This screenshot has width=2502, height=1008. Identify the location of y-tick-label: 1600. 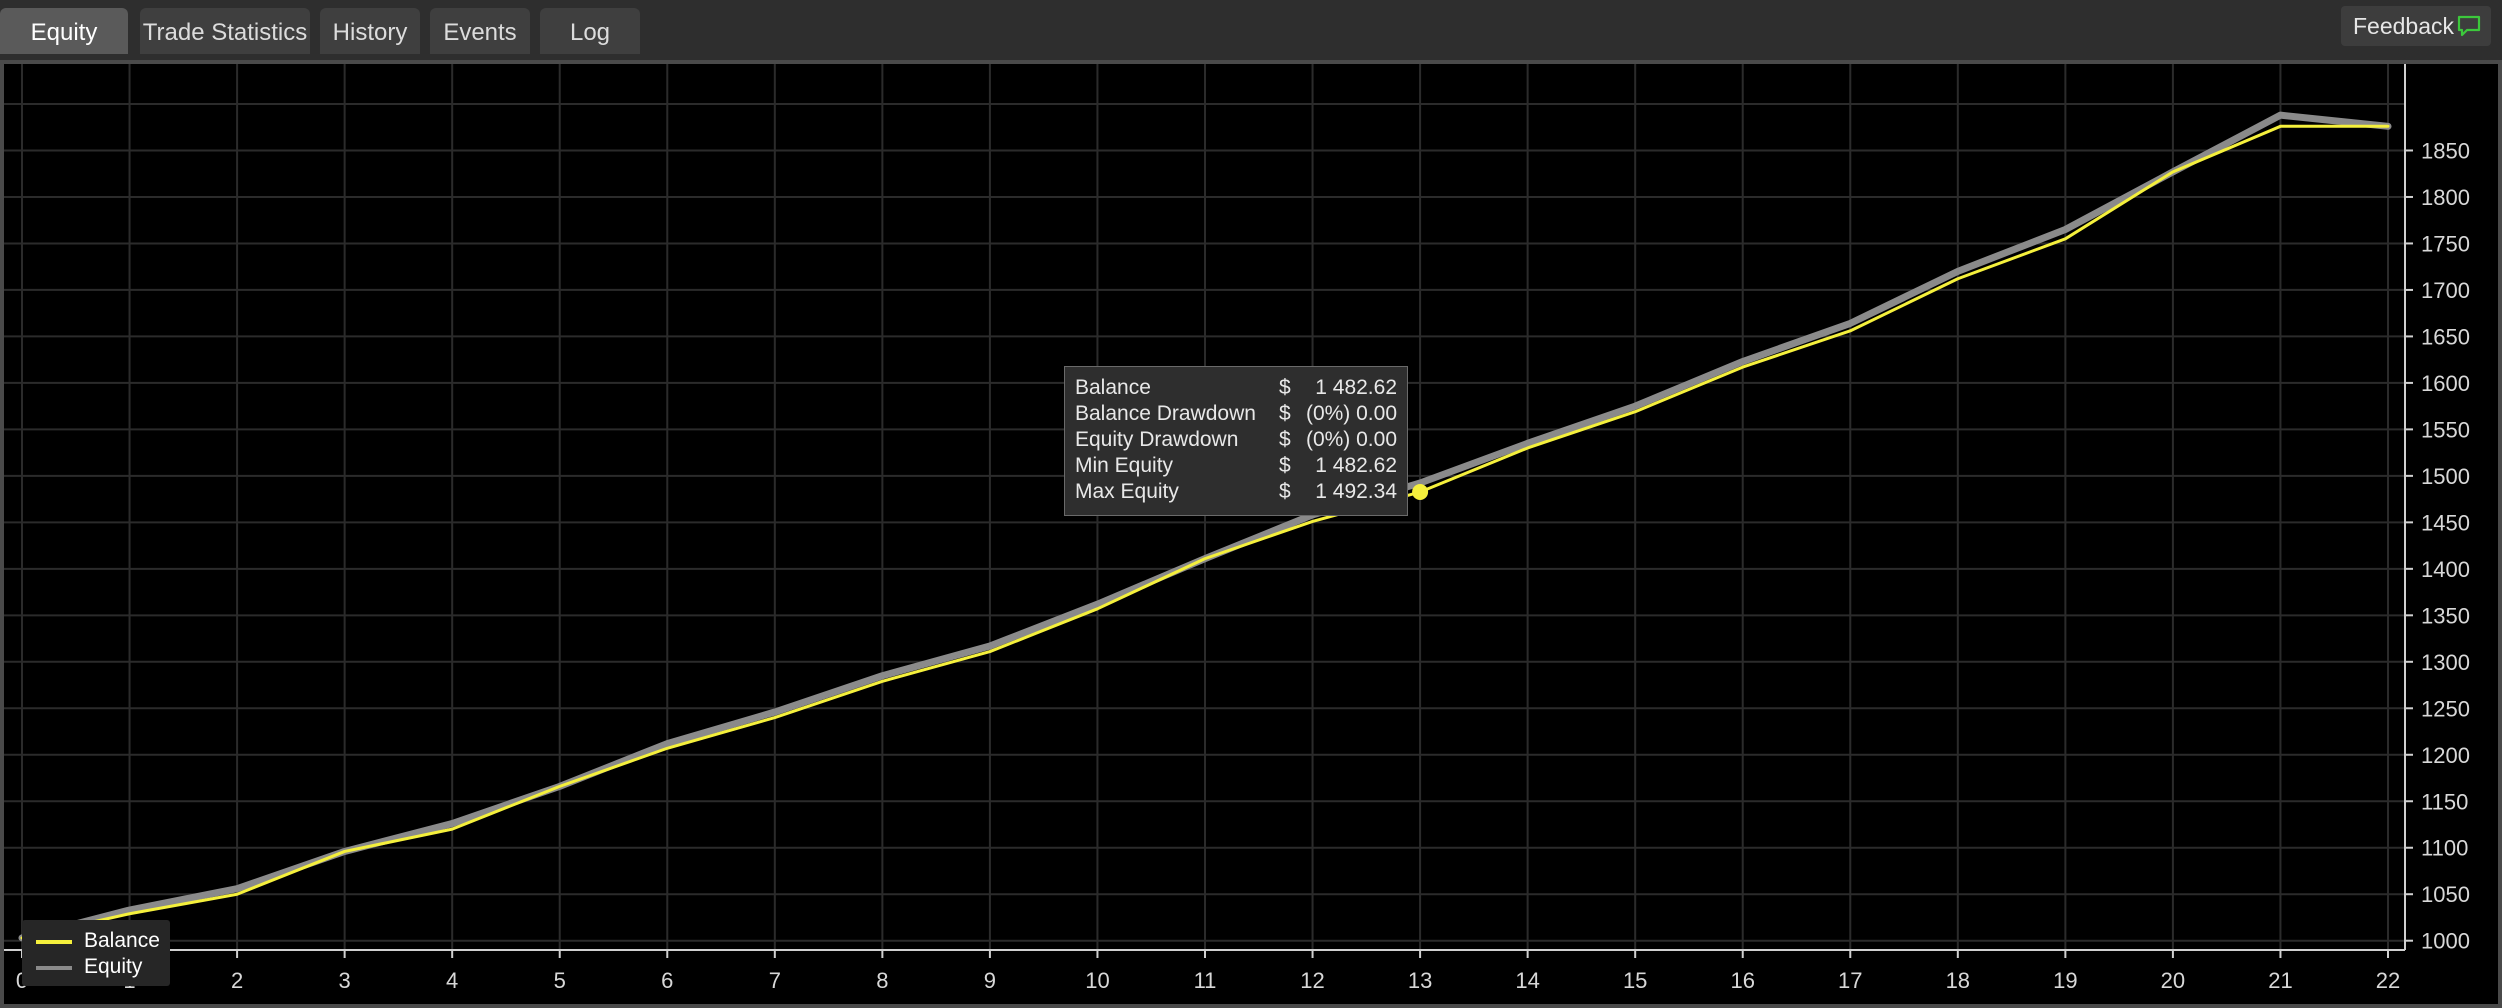
(2445, 383).